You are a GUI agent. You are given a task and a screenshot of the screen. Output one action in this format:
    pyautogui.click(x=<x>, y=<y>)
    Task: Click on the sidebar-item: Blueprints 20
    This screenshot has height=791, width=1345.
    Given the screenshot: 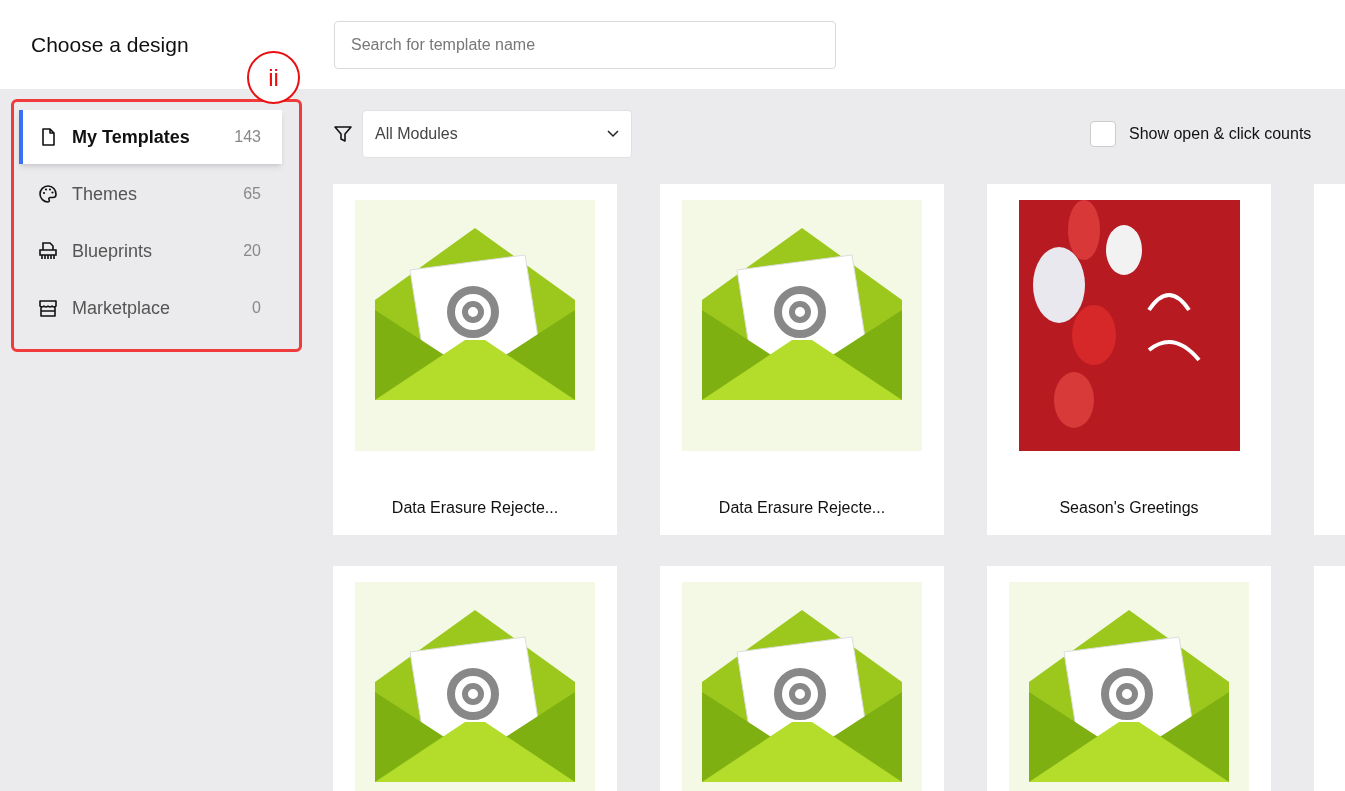 What is the action you would take?
    pyautogui.click(x=150, y=251)
    